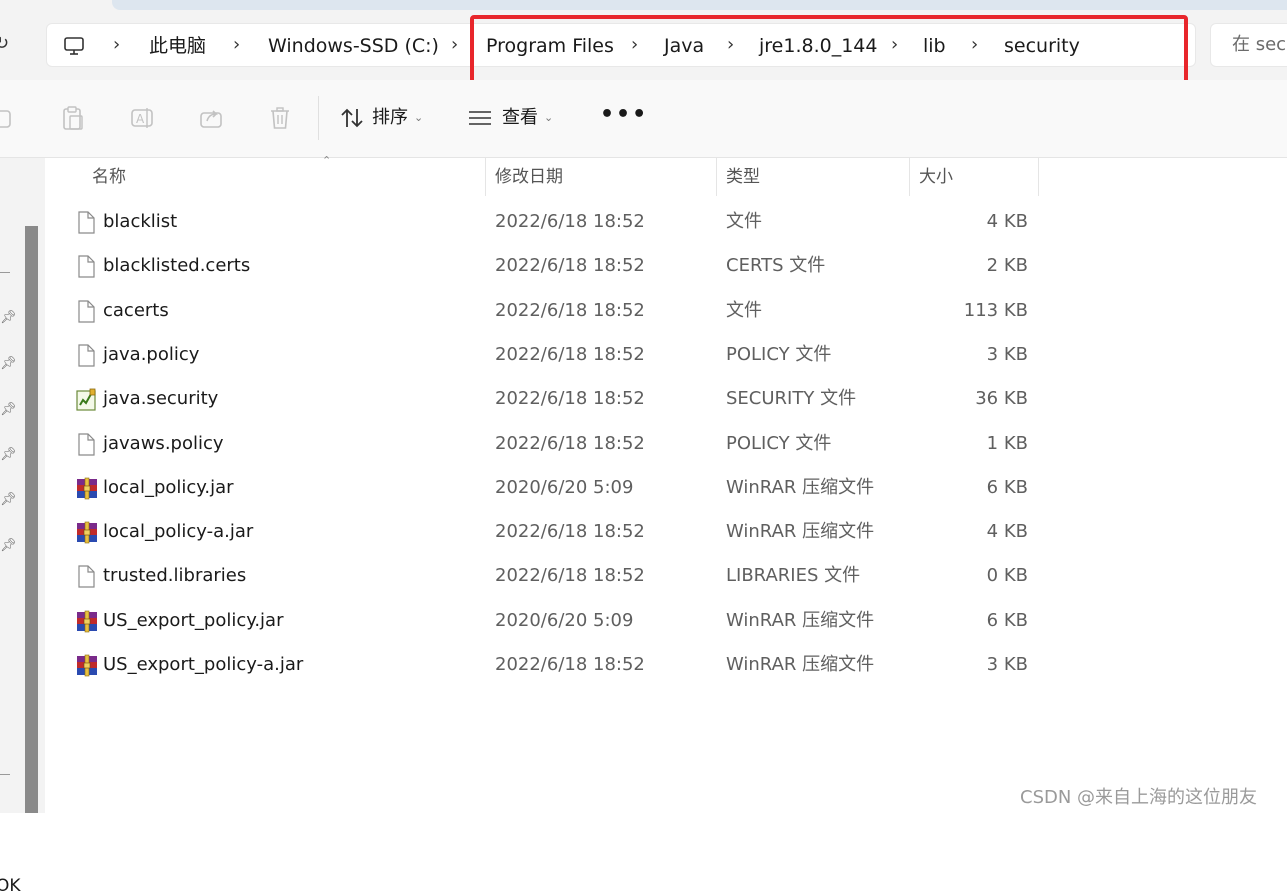 This screenshot has width=1287, height=896. What do you see at coordinates (109, 177) in the screenshot?
I see `column-name: 名称` at bounding box center [109, 177].